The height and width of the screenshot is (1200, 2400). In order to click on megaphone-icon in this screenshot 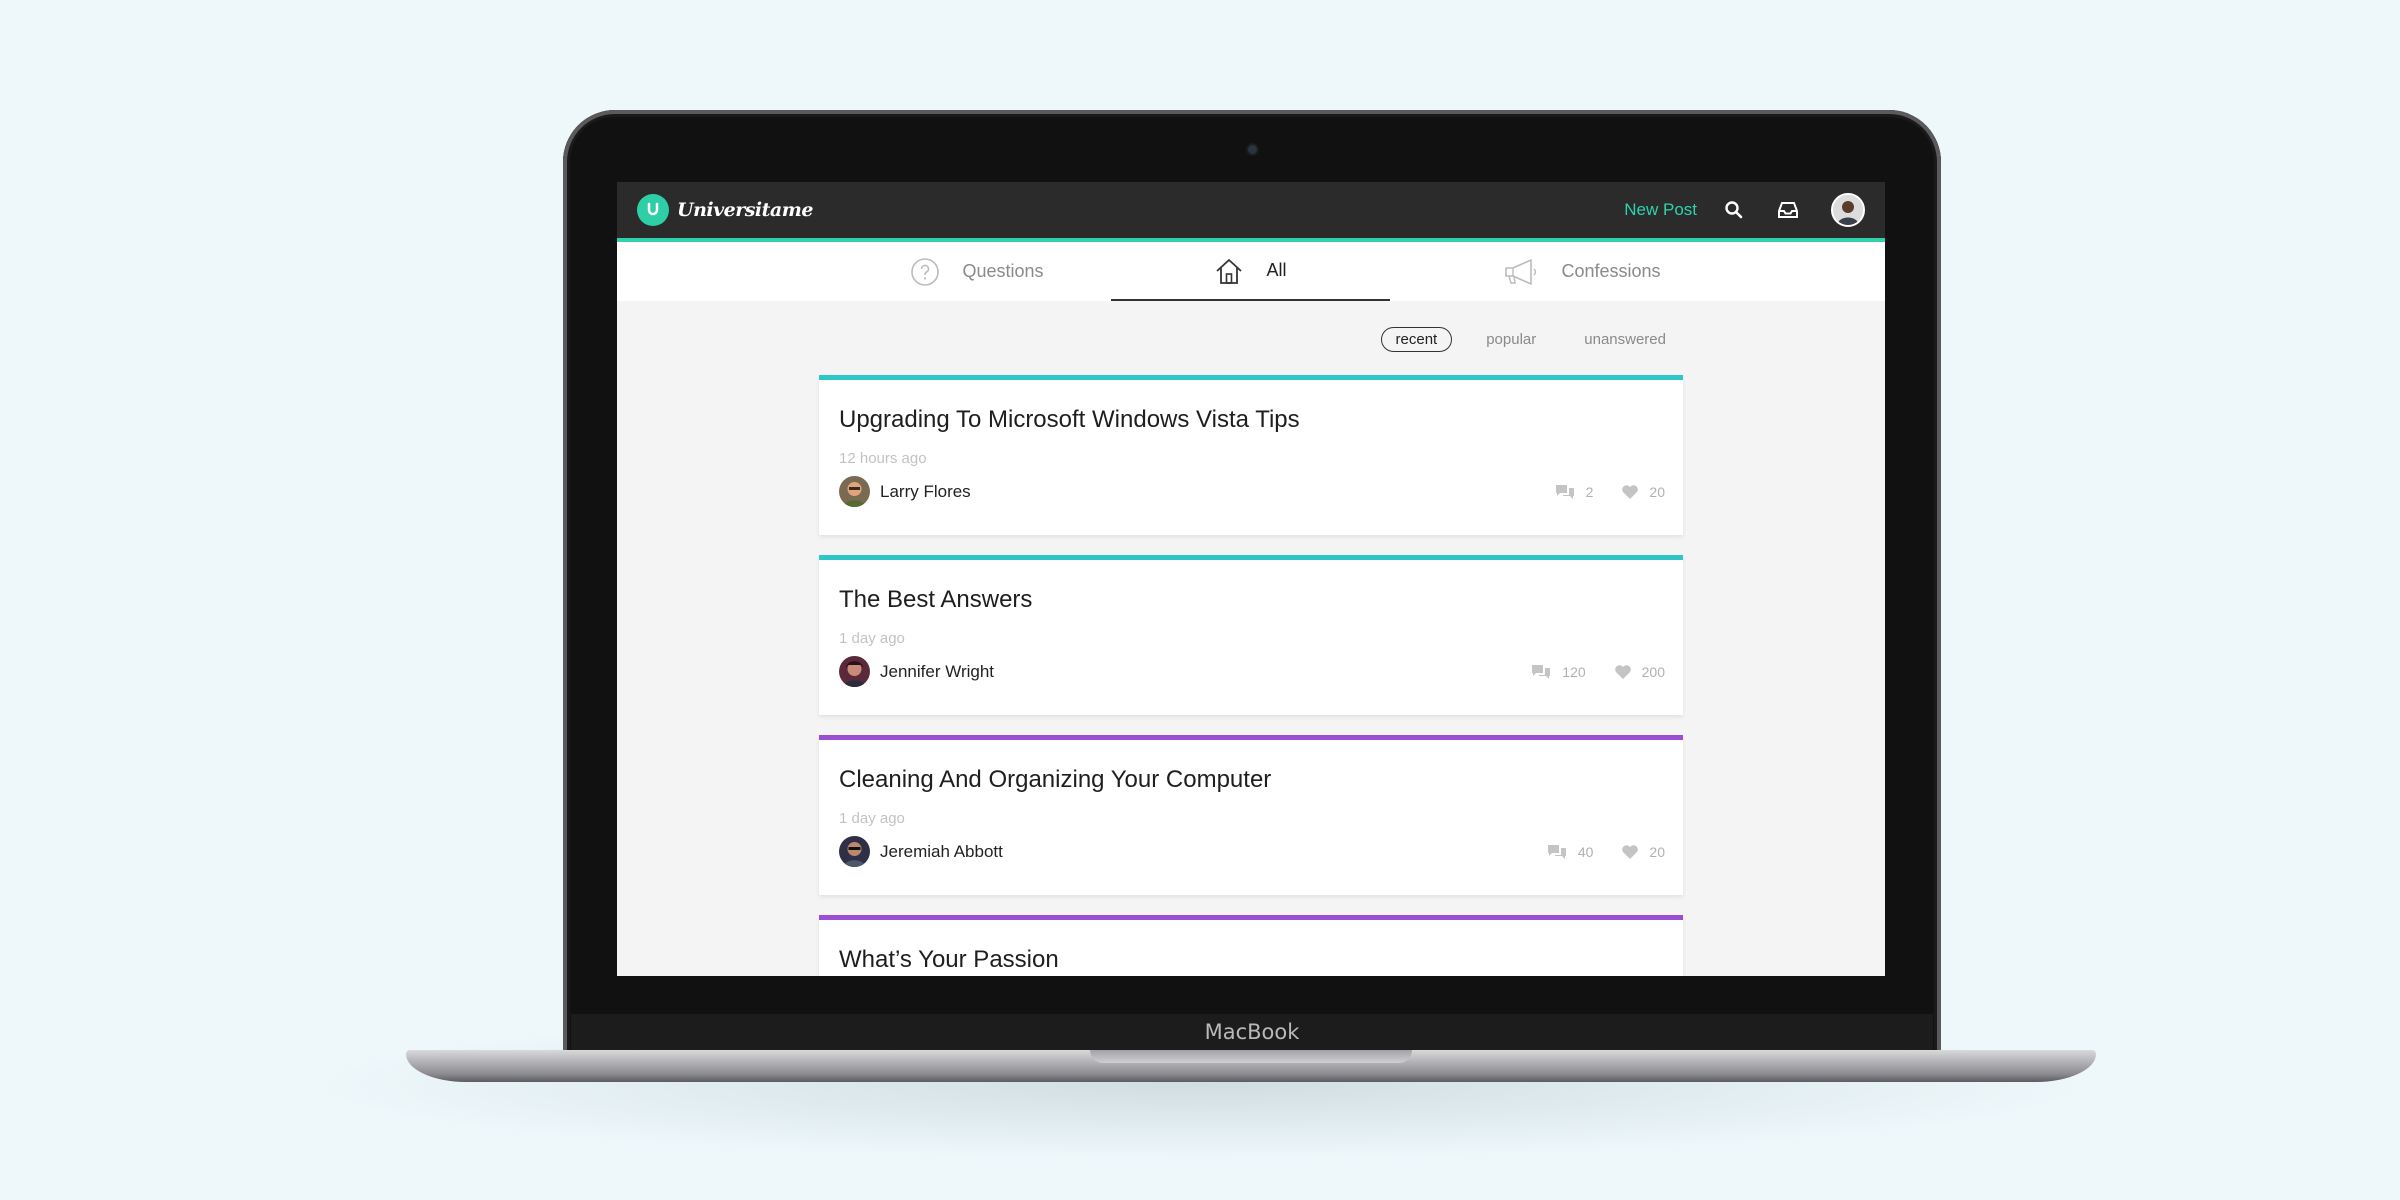, I will do `click(1521, 272)`.